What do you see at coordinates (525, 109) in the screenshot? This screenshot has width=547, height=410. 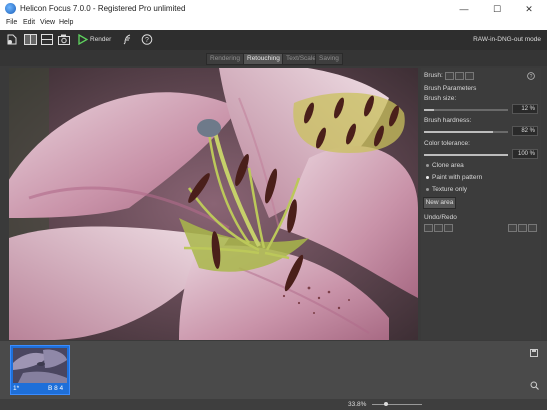 I see `brush-size-value: 12 %` at bounding box center [525, 109].